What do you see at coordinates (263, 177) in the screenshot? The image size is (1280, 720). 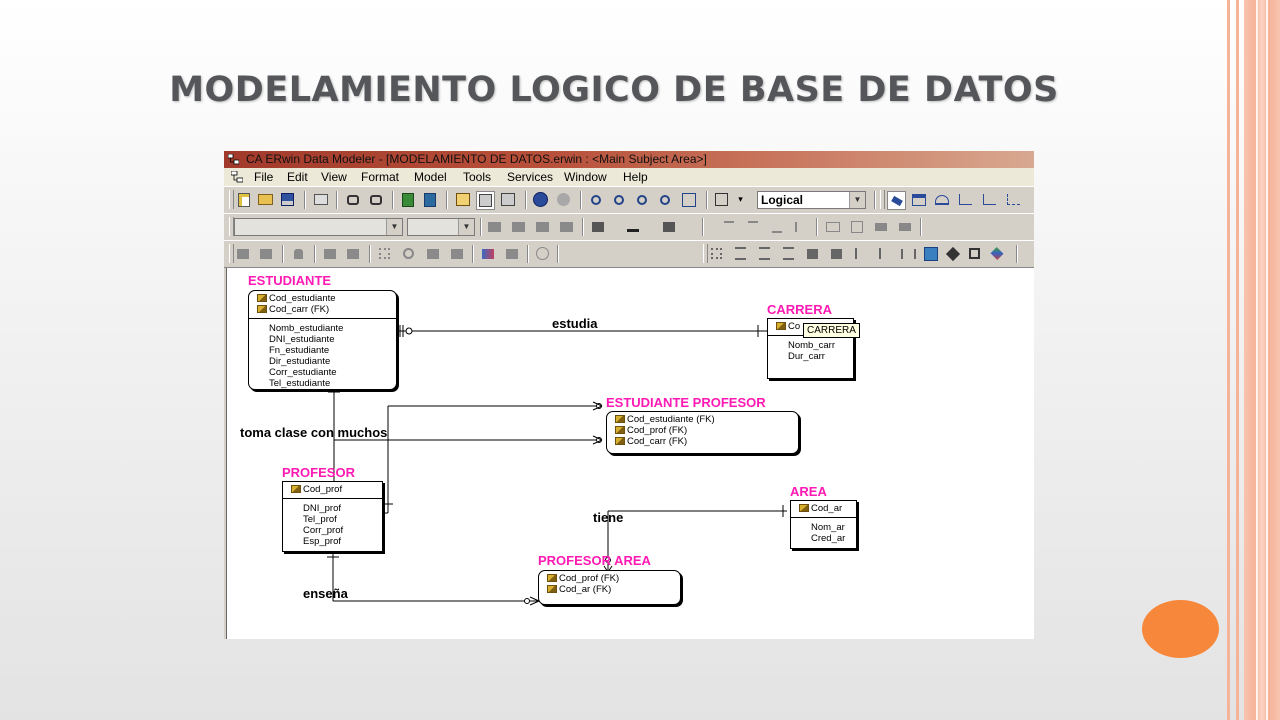 I see `menu-file: File` at bounding box center [263, 177].